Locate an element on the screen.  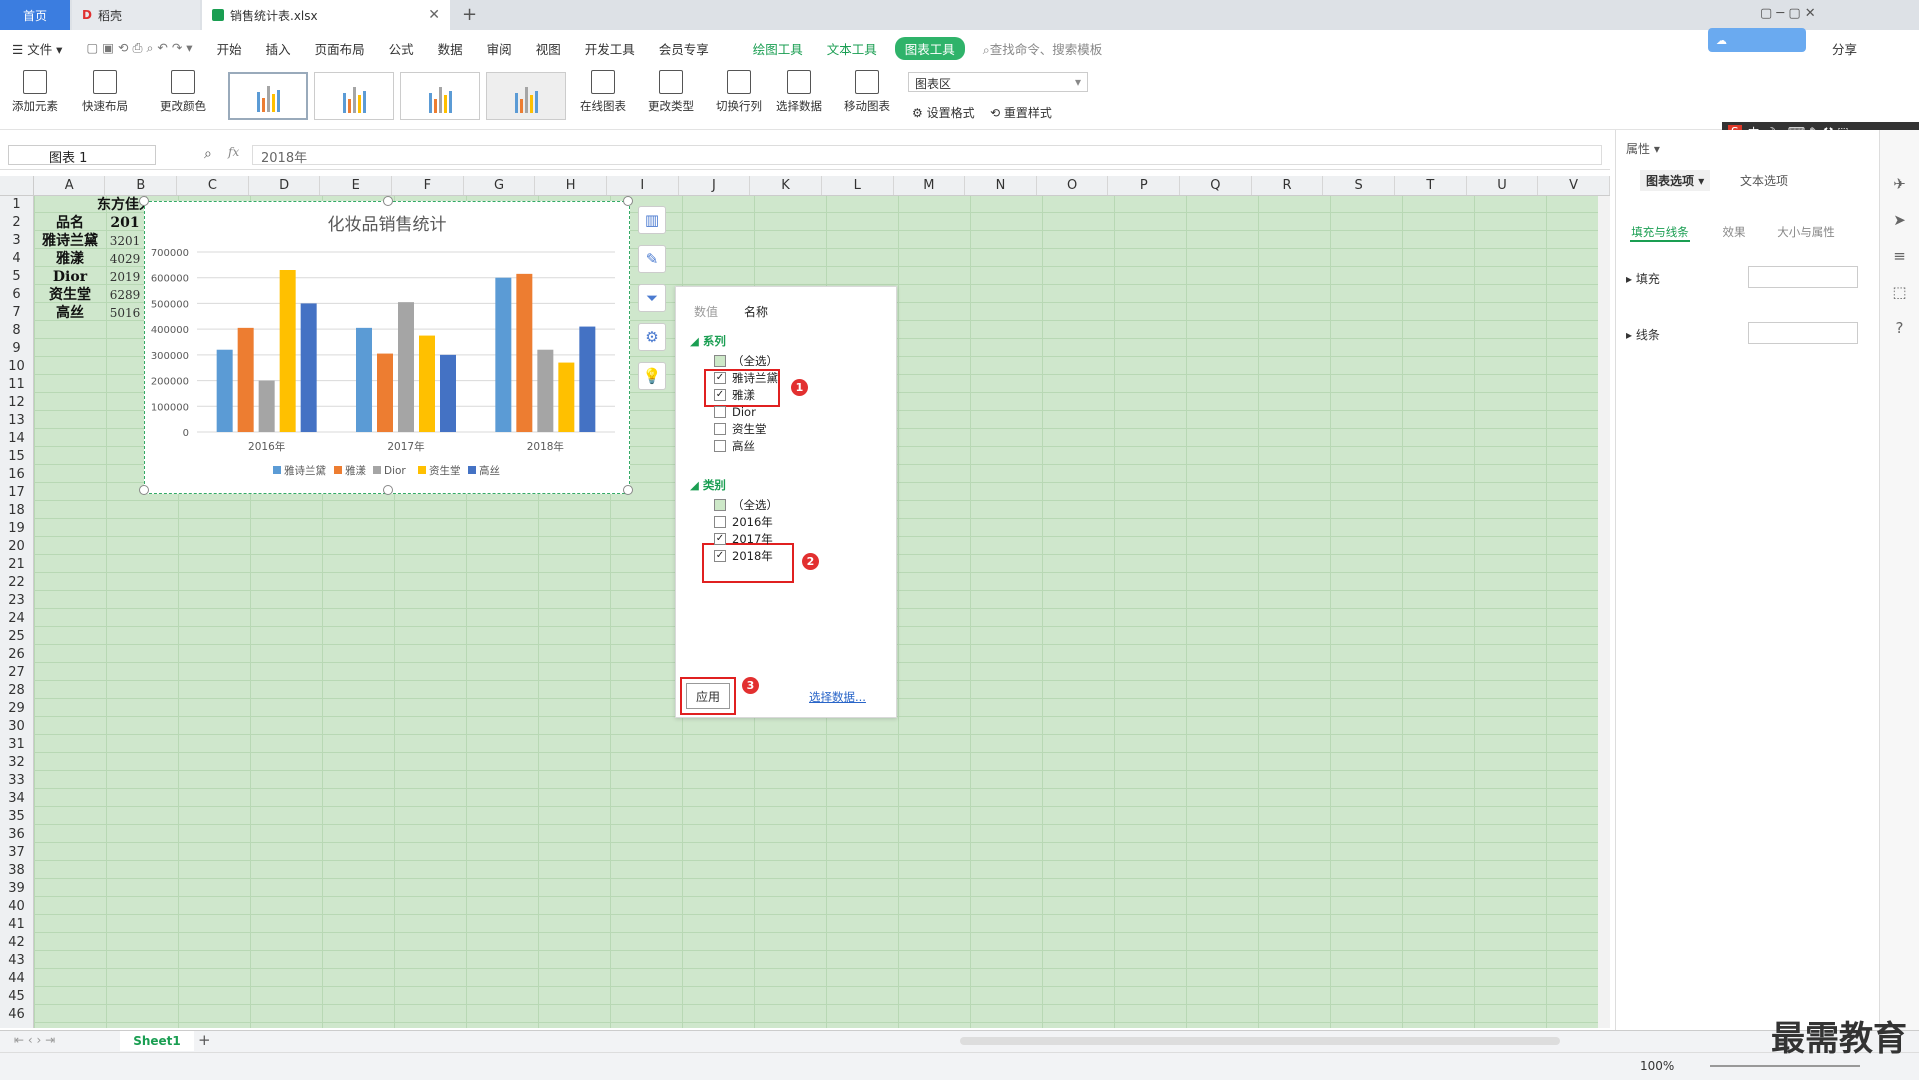
row-header-31: 31 is located at coordinates (16, 745).